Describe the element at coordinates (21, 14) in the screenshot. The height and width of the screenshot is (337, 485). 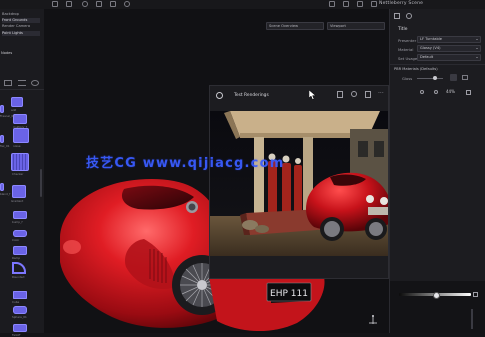
I see `scene-item: Backdrop` at that location.